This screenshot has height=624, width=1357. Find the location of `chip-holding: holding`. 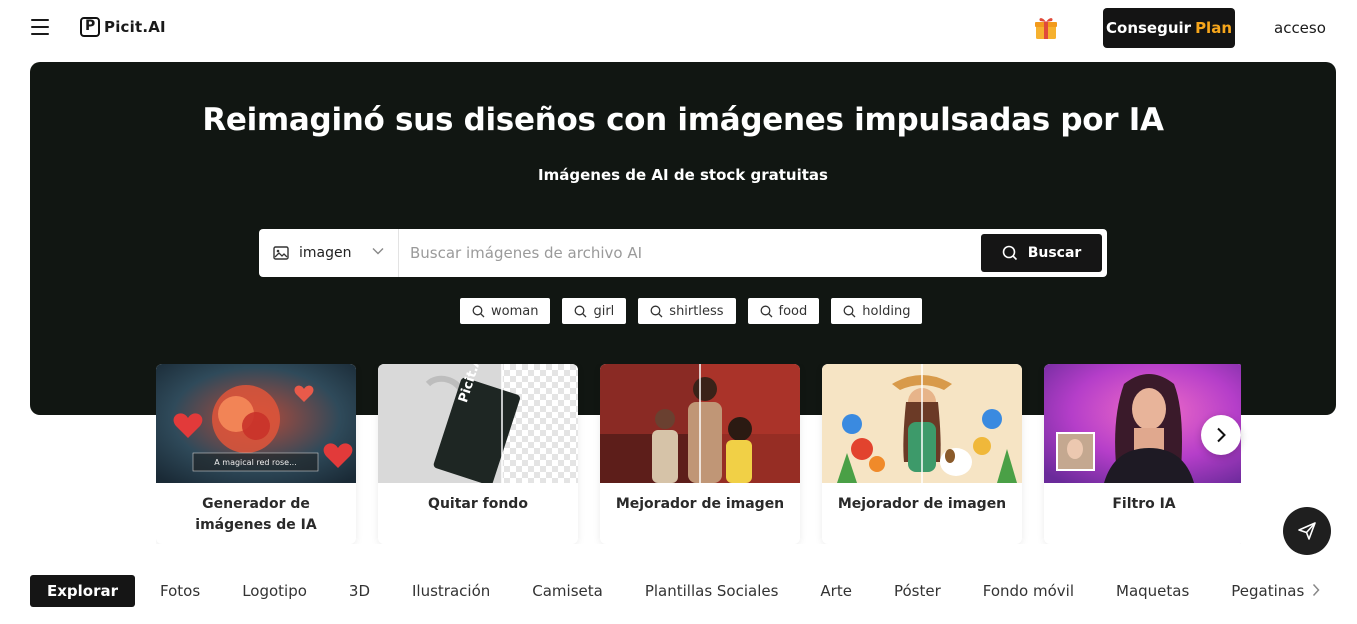

chip-holding: holding is located at coordinates (877, 311).